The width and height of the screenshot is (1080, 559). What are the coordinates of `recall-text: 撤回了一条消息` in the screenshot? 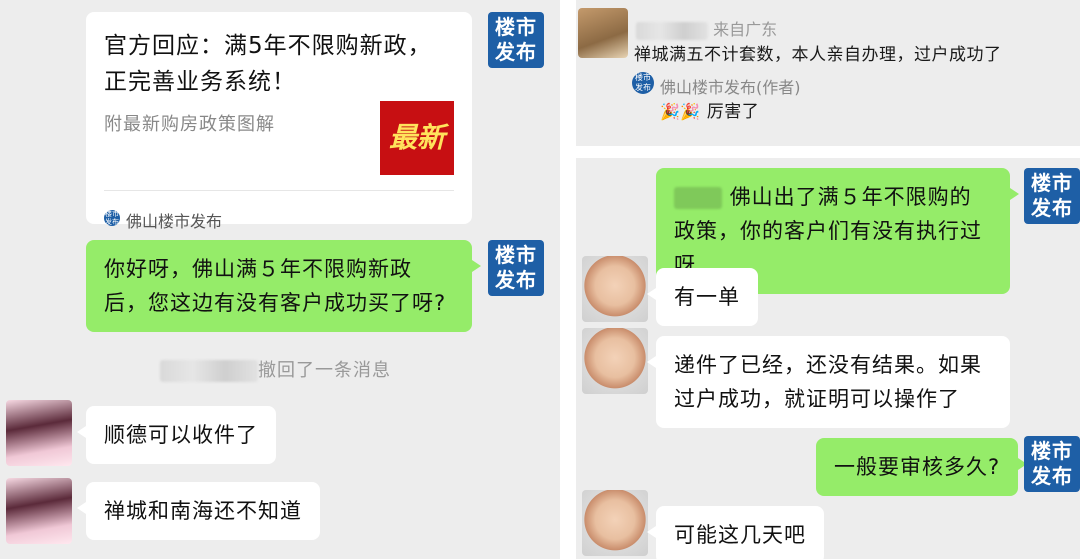 It's located at (324, 370).